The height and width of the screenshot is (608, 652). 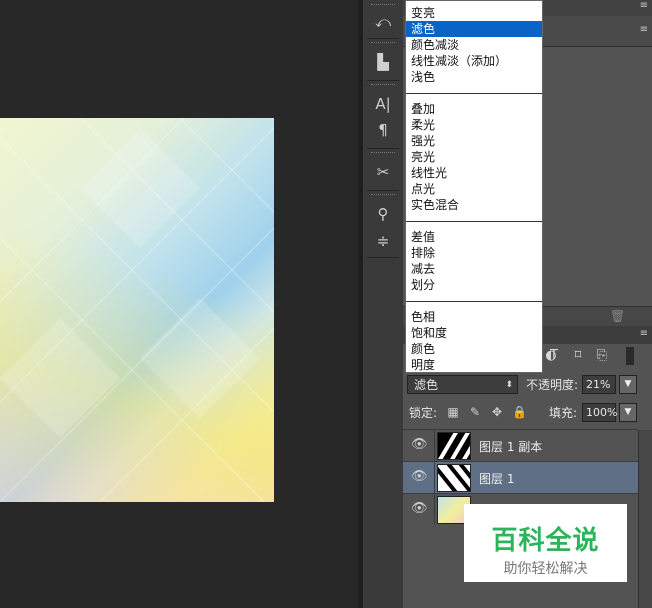 I want to click on type-icon: A|, so click(x=383, y=104).